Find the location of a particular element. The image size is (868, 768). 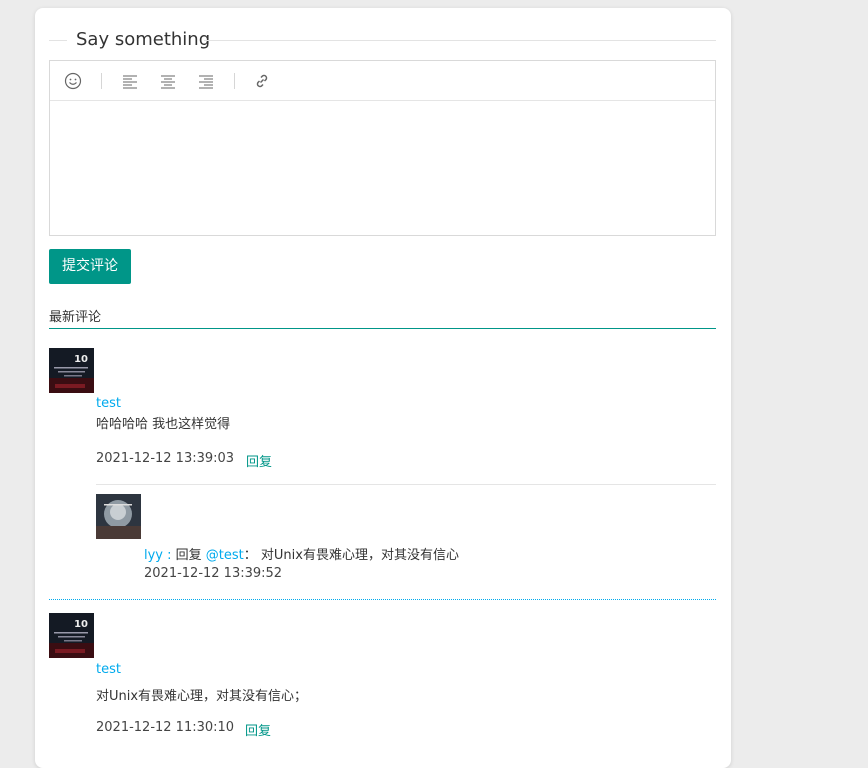

legend-text: Say something is located at coordinates (143, 39).